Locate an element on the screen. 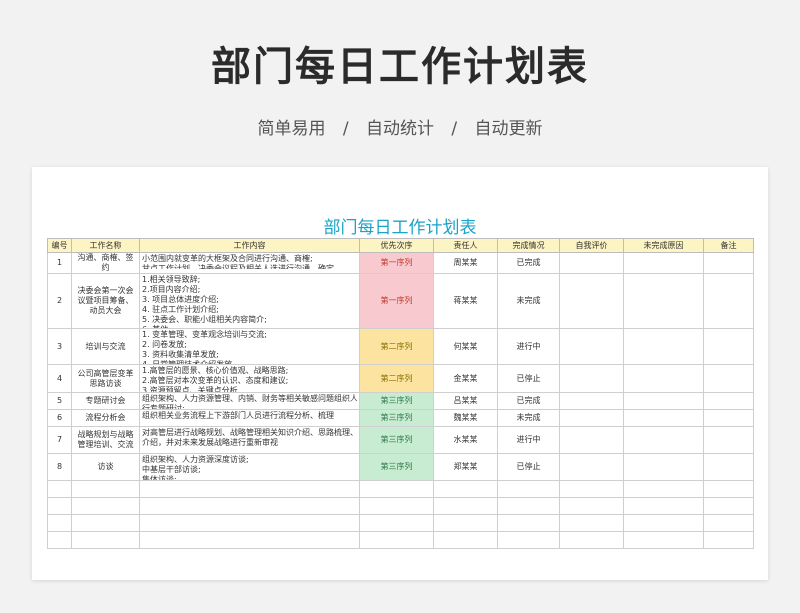  col-header-priority: 优先次序 is located at coordinates (396, 245).